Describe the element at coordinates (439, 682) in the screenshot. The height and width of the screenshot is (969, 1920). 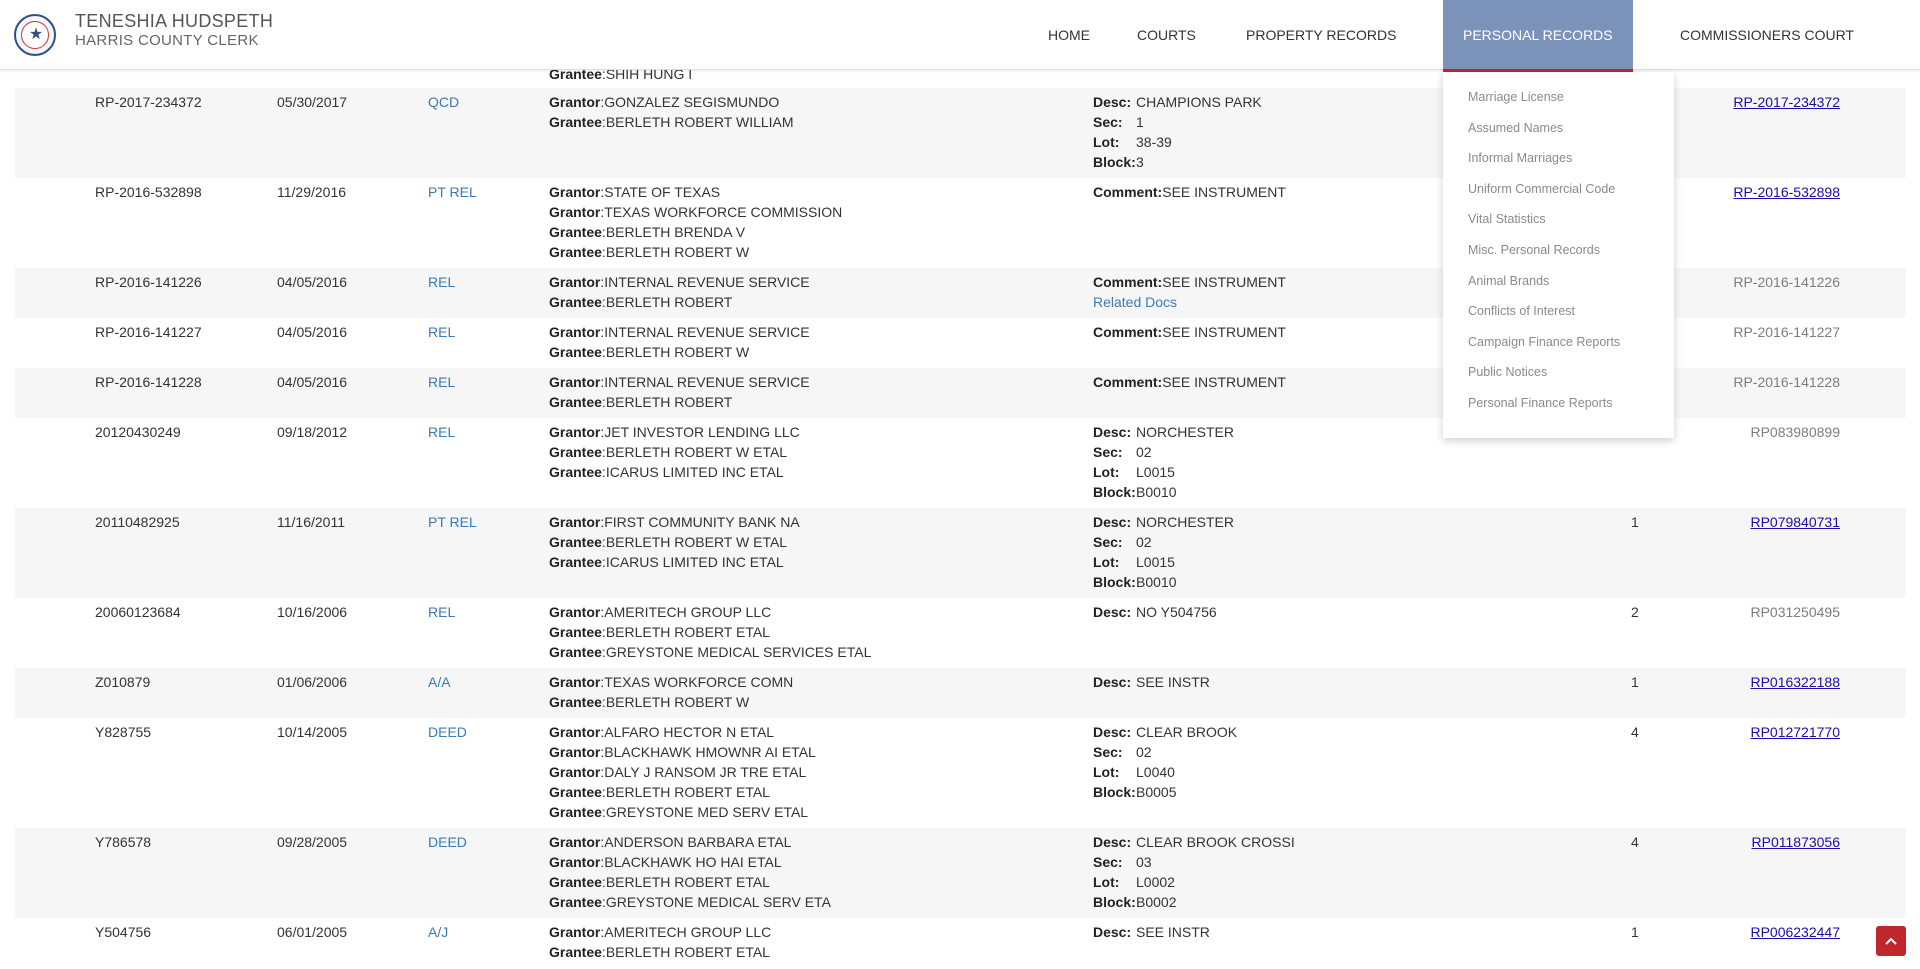
I see `instrument-type-link: A/A` at that location.